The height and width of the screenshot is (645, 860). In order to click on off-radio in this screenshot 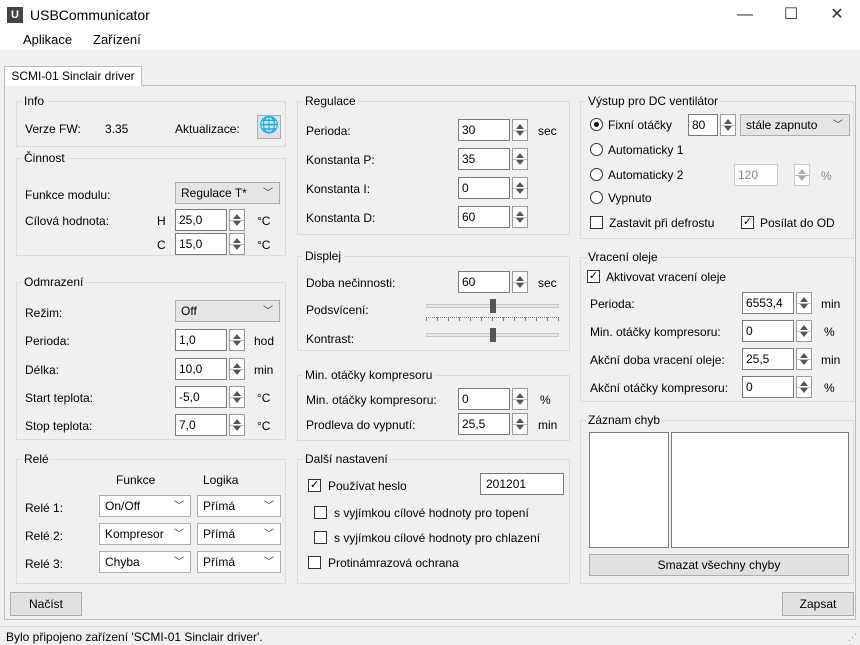, I will do `click(596, 197)`.